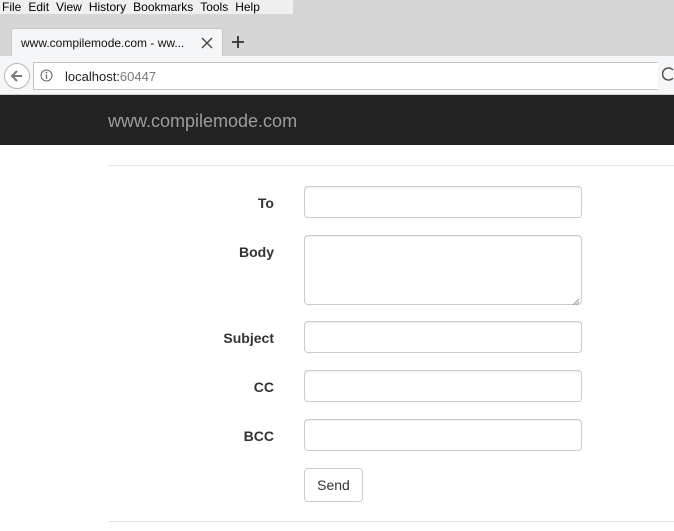 The height and width of the screenshot is (531, 674). What do you see at coordinates (138, 76) in the screenshot?
I see `url-port: 60447` at bounding box center [138, 76].